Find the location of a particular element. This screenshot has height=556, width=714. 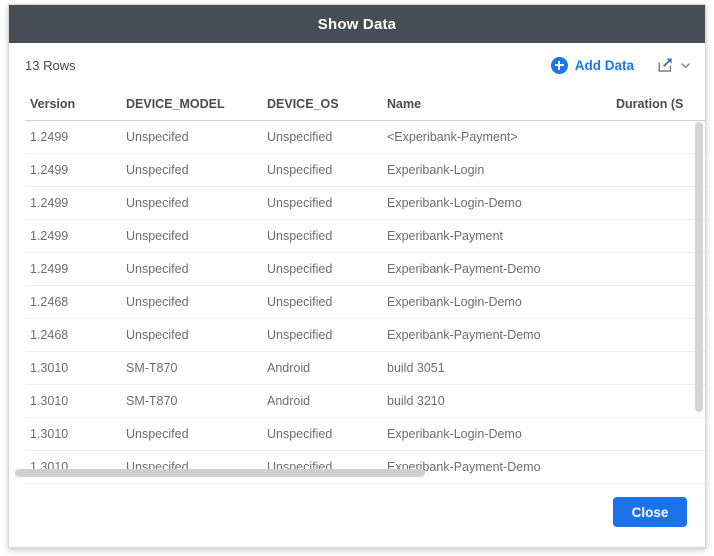

table-row: 1.3010 SM-T870 Android build 3210 is located at coordinates (365, 401).